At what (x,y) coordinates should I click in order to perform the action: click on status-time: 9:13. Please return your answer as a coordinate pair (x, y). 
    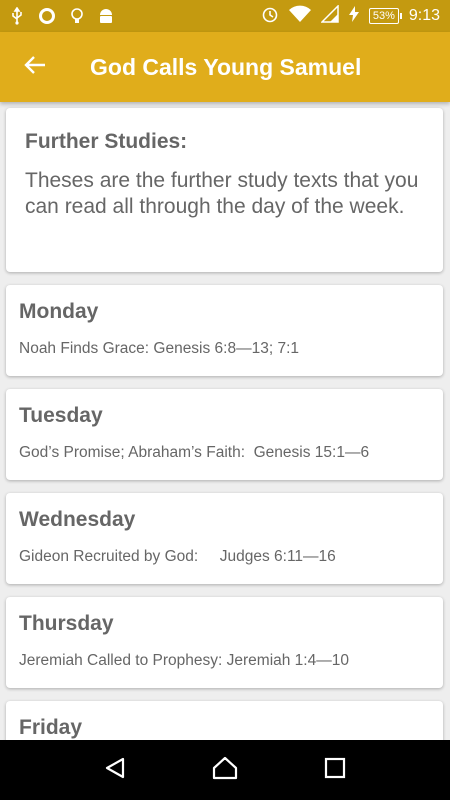
    Looking at the image, I should click on (424, 15).